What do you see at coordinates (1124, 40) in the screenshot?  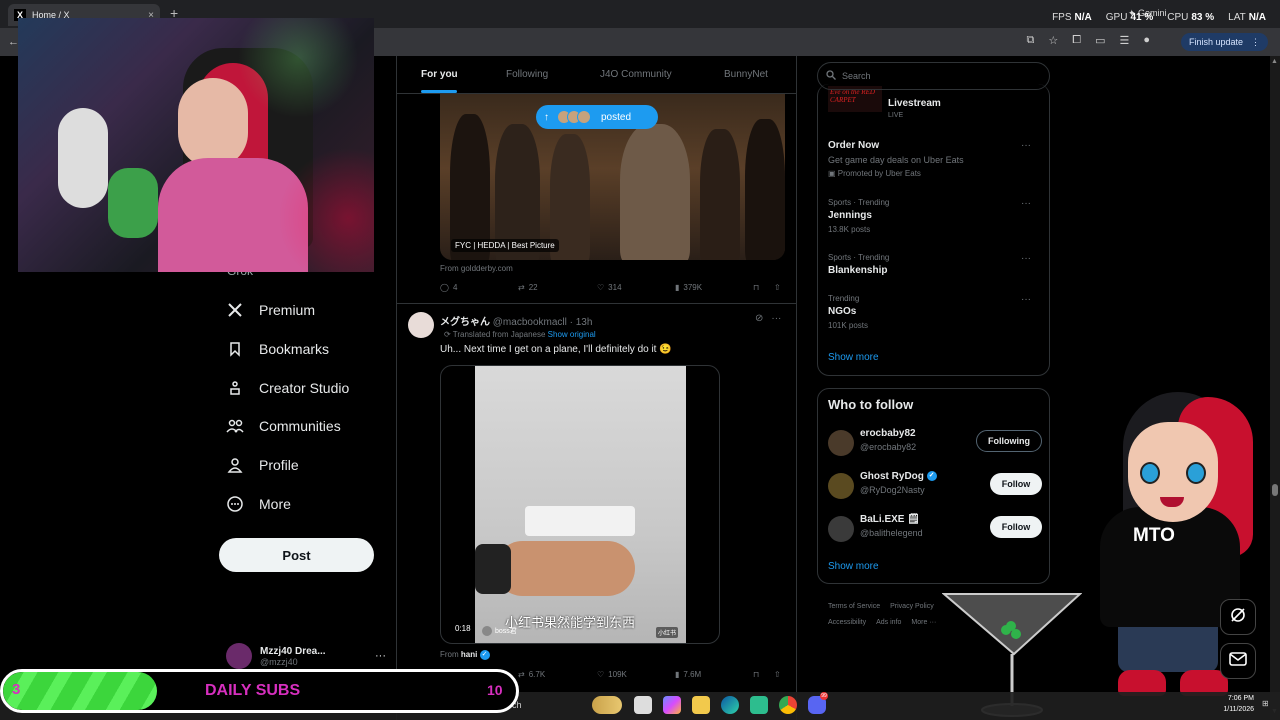 I see `reading-list-icon: ☰` at bounding box center [1124, 40].